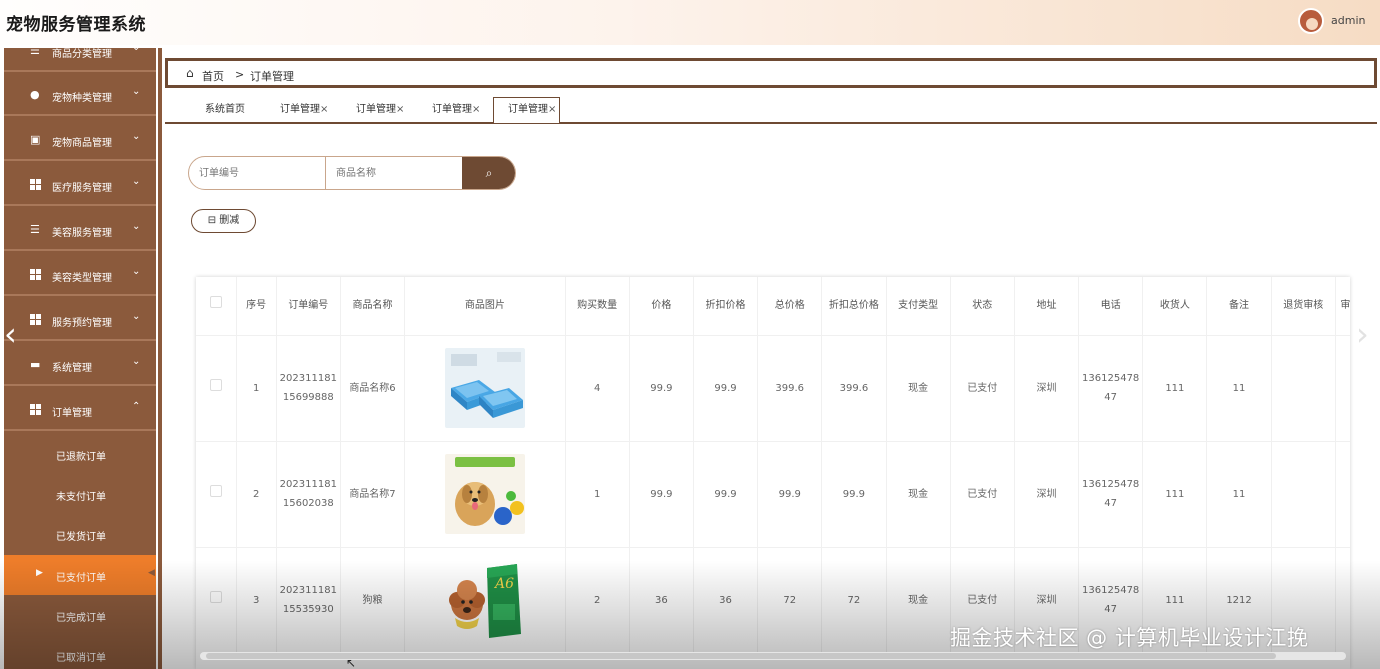 This screenshot has width=1380, height=669. I want to click on delete-button: ⊟ 删减, so click(223, 221).